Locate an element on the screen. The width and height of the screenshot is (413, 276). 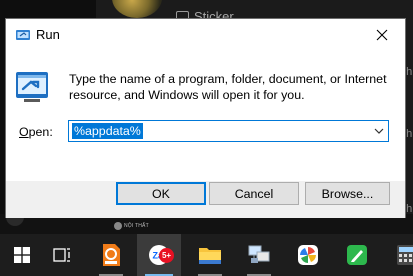
taskbar-pdf-app is located at coordinates (111, 255).